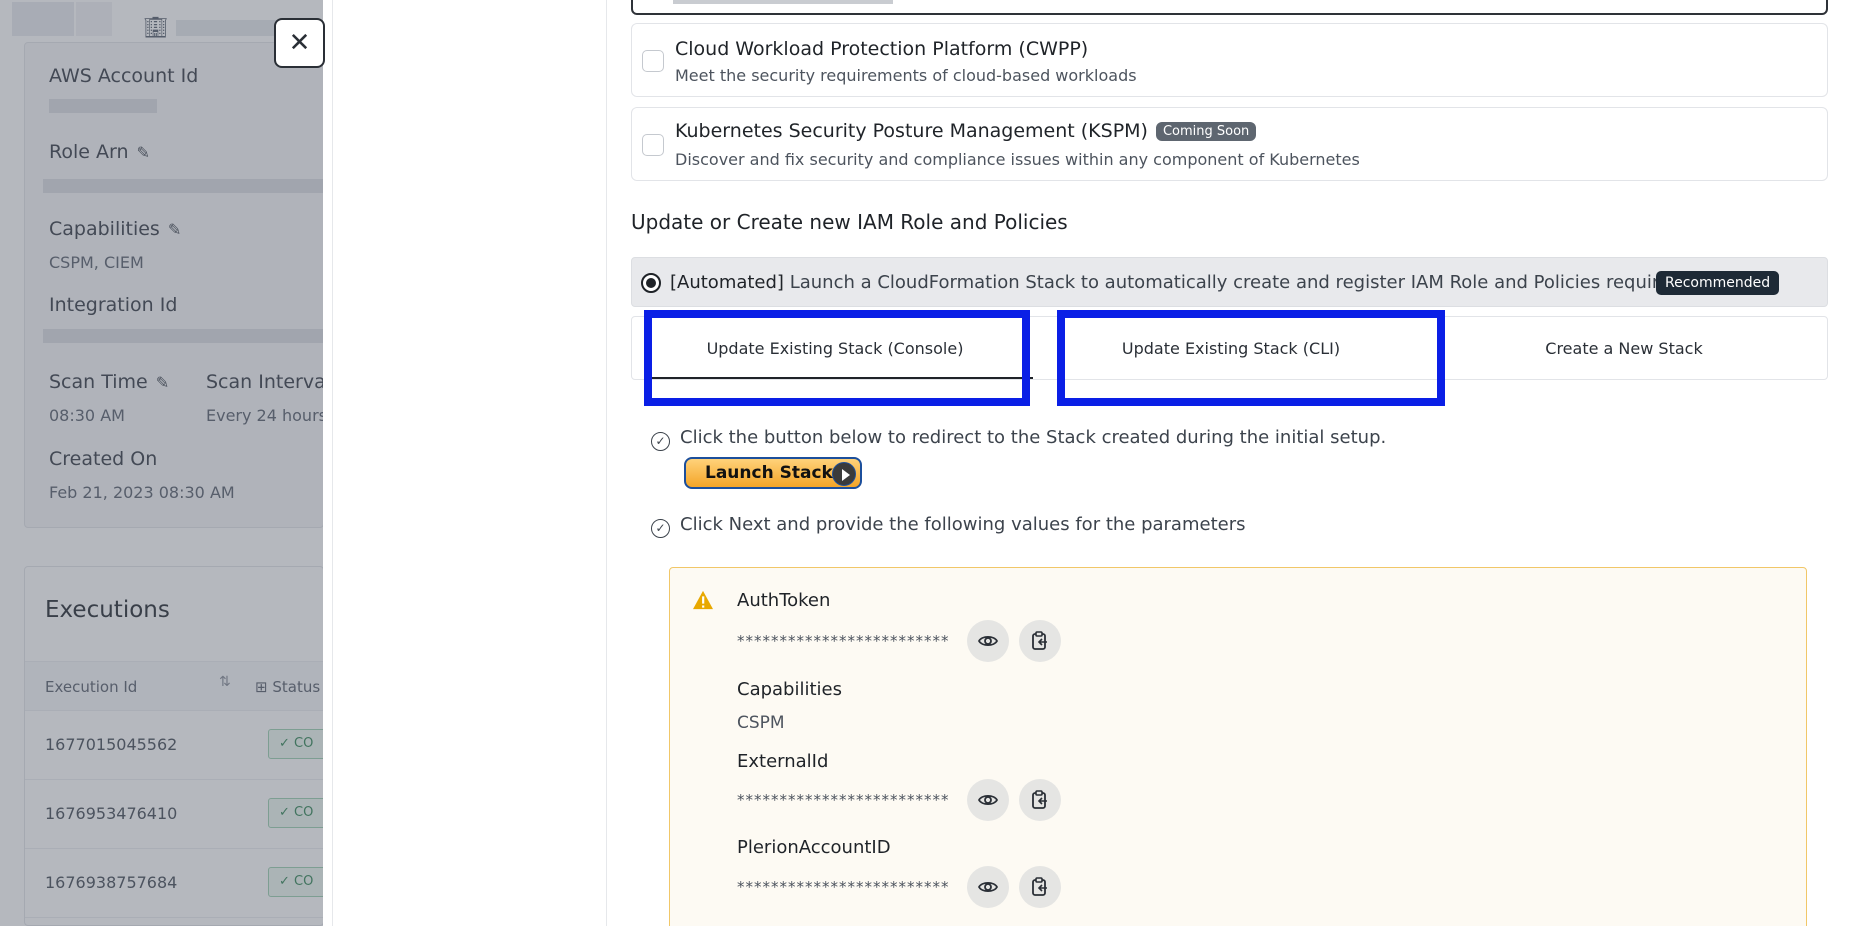 This screenshot has width=1859, height=926. What do you see at coordinates (1206, 131) in the screenshot?
I see `coming-soon-badge: Coming Soon` at bounding box center [1206, 131].